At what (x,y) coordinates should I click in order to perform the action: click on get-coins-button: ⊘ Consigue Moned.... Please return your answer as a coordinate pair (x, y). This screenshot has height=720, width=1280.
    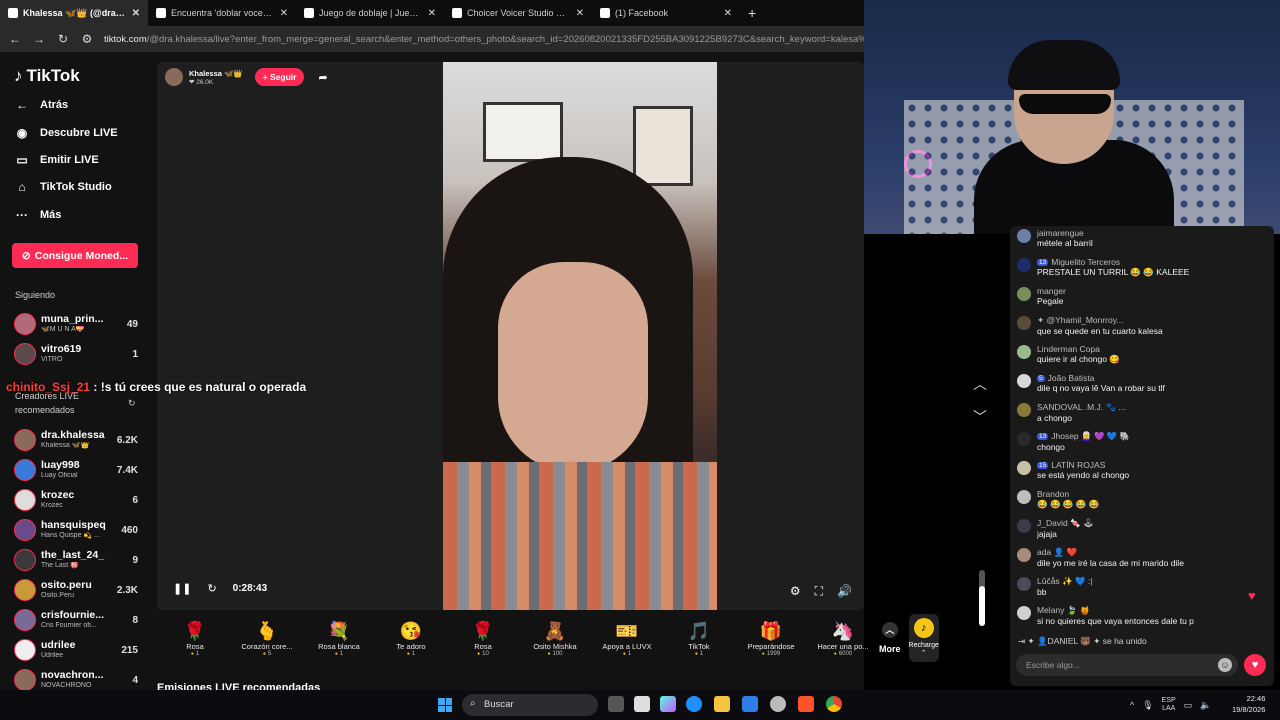
    Looking at the image, I should click on (75, 255).